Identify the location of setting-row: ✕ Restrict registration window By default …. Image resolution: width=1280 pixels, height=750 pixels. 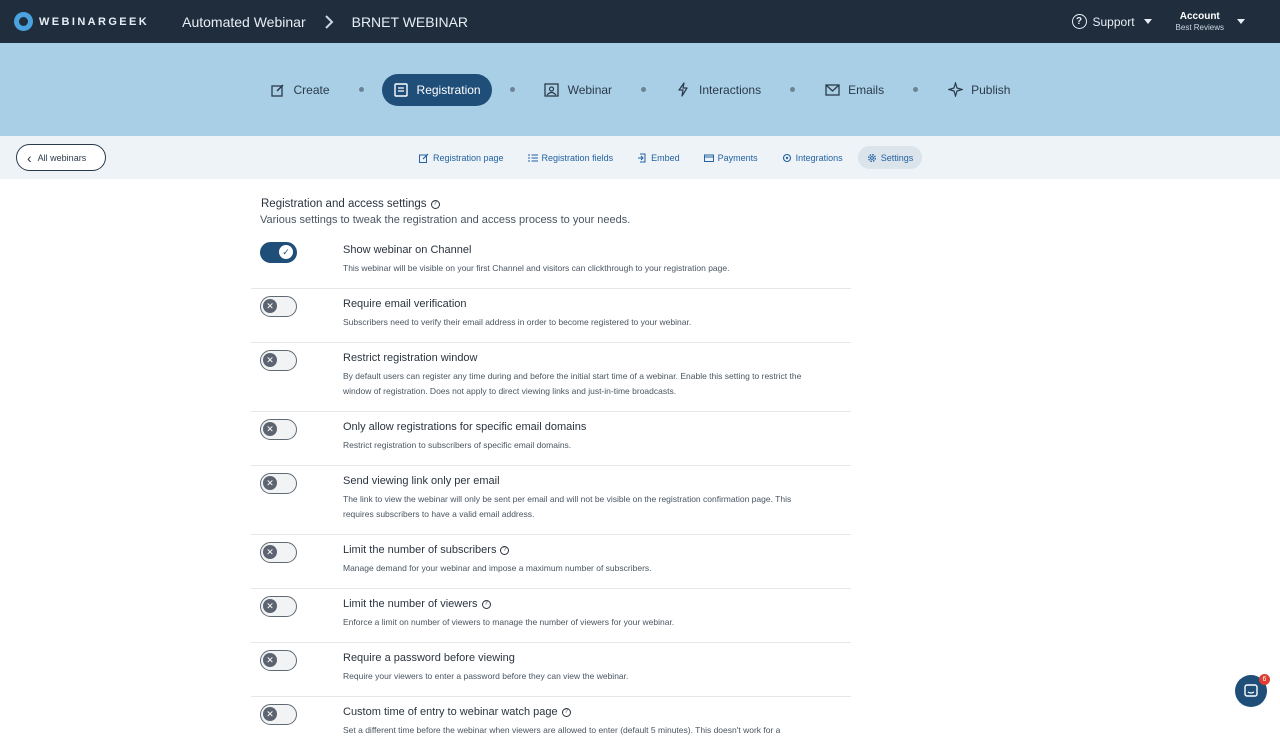
(551, 377).